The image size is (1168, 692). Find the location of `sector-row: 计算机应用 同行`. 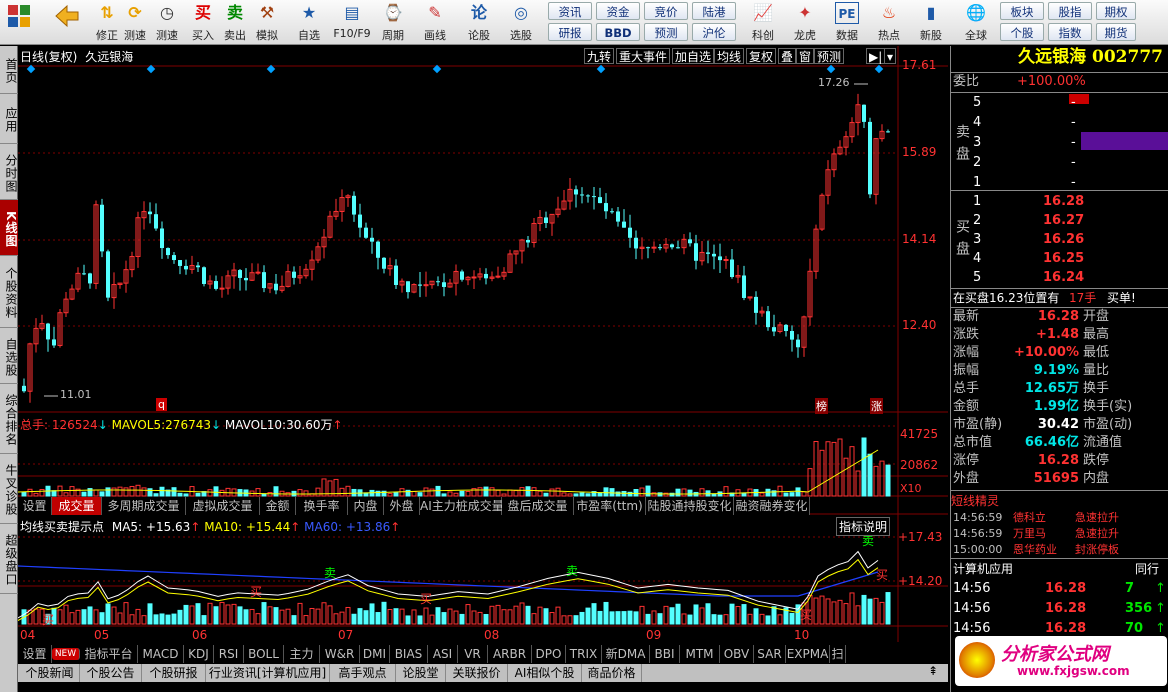

sector-row: 计算机应用 同行 is located at coordinates (1059, 569).